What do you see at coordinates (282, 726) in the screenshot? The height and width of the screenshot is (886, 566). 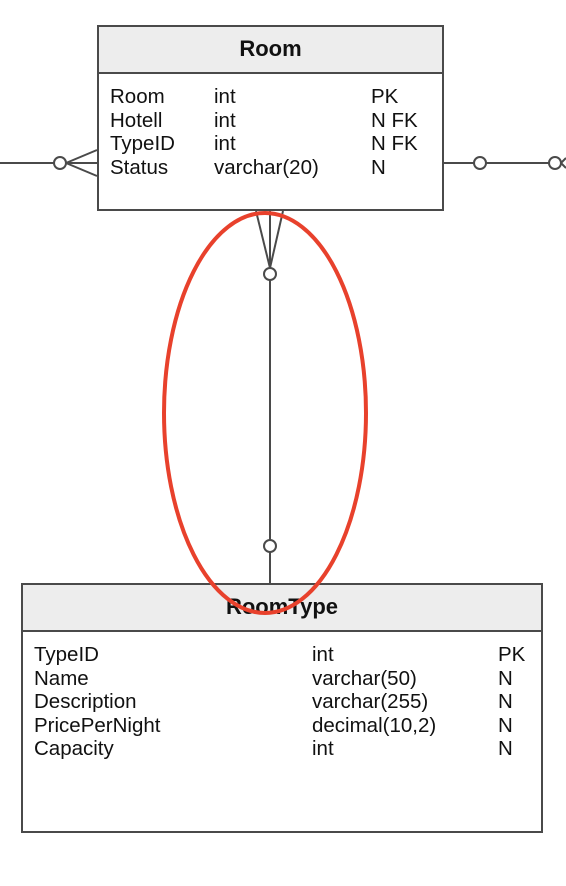 I see `column-row: PricePerNight decimal(10,2) N` at bounding box center [282, 726].